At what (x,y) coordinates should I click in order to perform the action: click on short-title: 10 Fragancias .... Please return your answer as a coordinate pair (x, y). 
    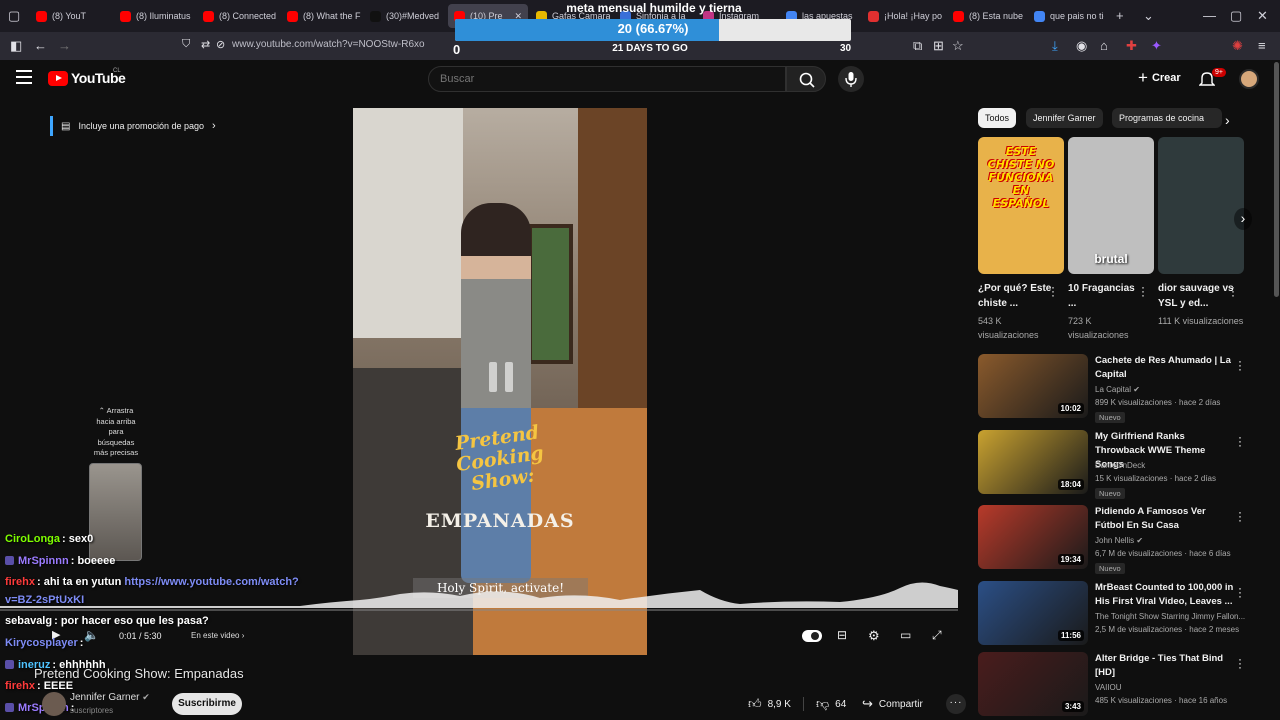
    Looking at the image, I should click on (1106, 296).